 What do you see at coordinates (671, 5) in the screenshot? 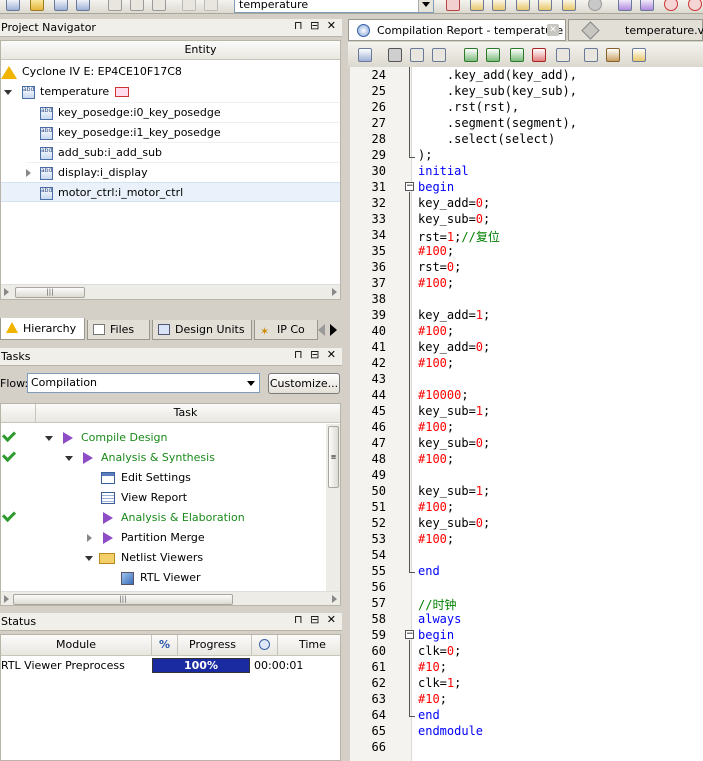
I see `timer-icon` at bounding box center [671, 5].